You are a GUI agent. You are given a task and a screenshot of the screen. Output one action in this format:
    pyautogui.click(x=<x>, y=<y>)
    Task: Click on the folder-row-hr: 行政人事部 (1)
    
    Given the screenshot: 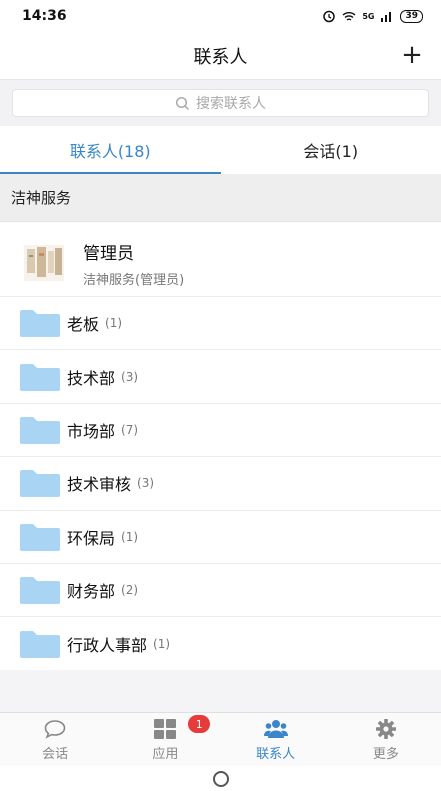 What is the action you would take?
    pyautogui.click(x=220, y=644)
    